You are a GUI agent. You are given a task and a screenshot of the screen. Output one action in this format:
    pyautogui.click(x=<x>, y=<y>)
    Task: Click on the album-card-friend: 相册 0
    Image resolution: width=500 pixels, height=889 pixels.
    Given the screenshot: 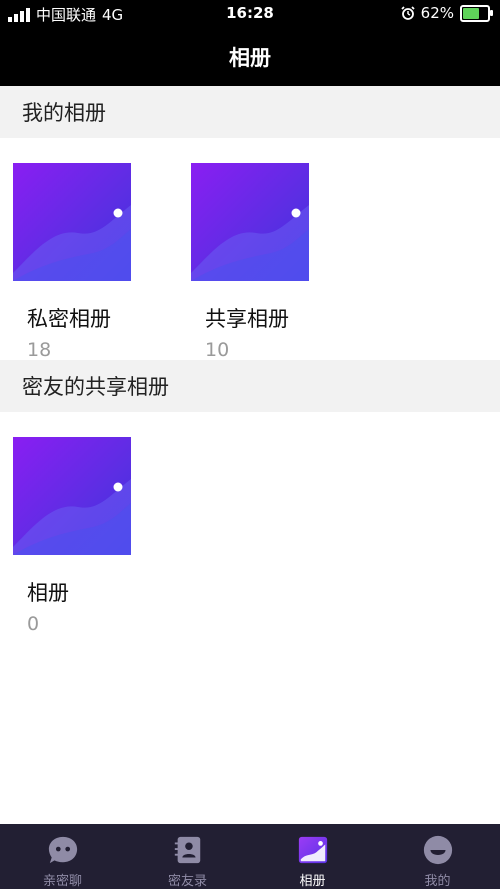 What is the action you would take?
    pyautogui.click(x=88, y=536)
    